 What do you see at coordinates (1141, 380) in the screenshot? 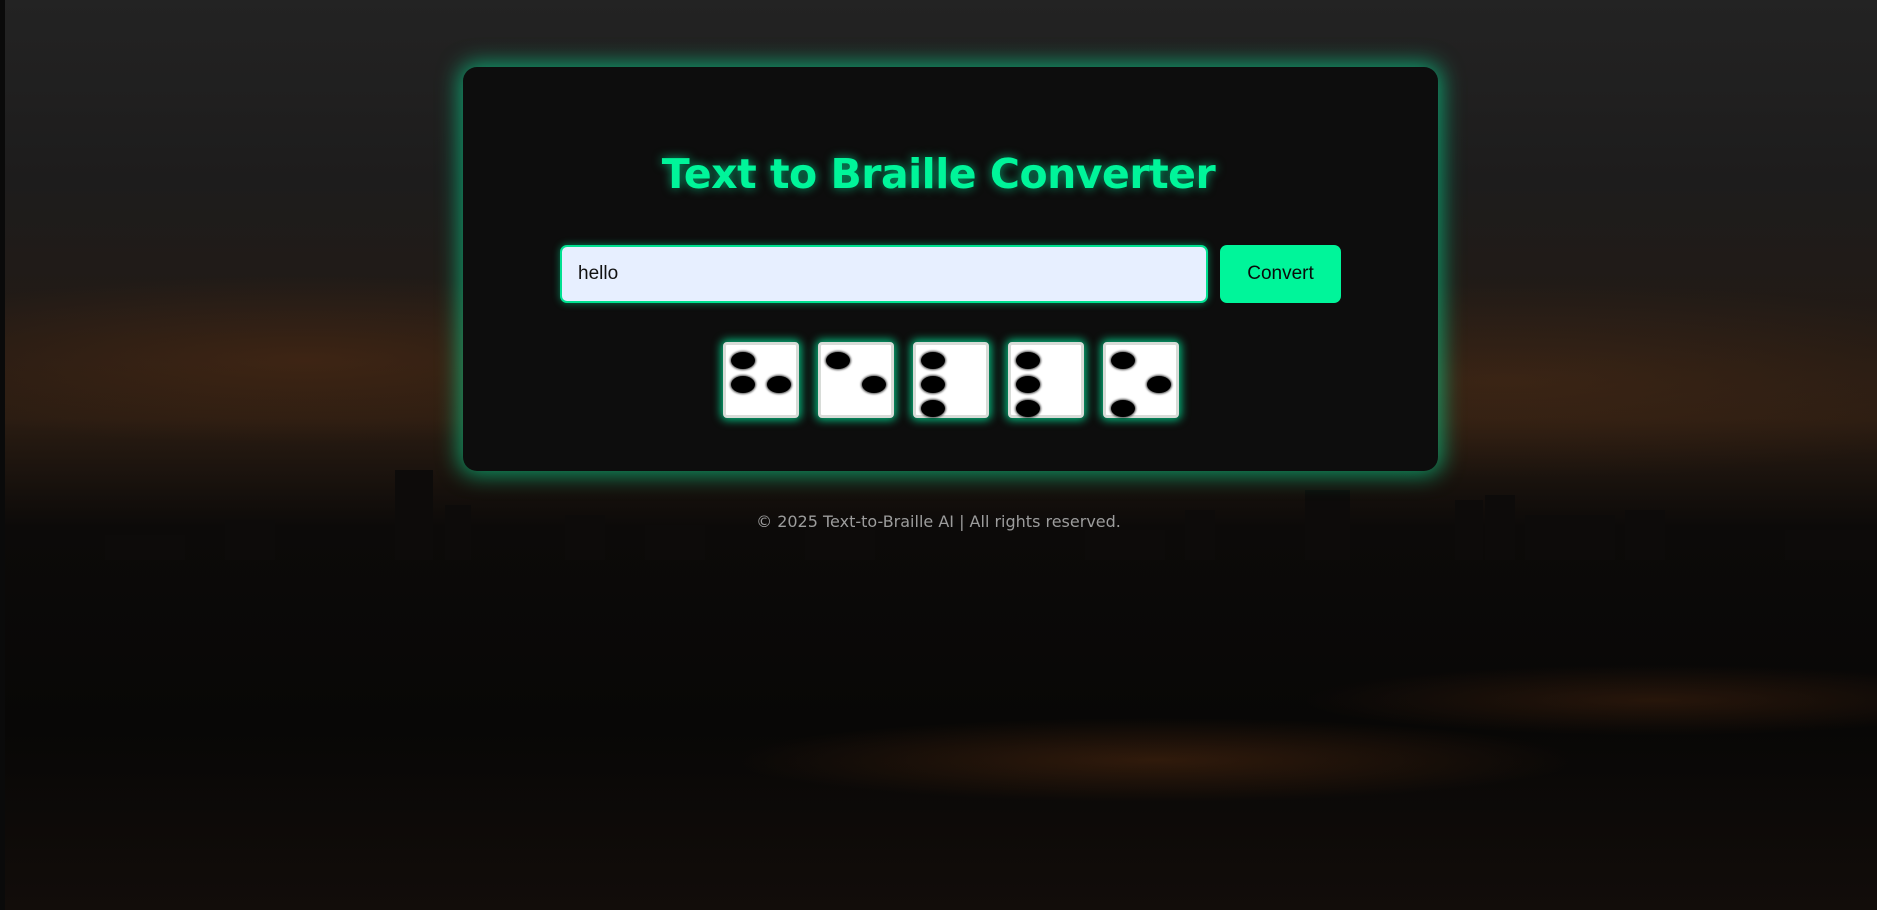
I see `braille-cell-o` at bounding box center [1141, 380].